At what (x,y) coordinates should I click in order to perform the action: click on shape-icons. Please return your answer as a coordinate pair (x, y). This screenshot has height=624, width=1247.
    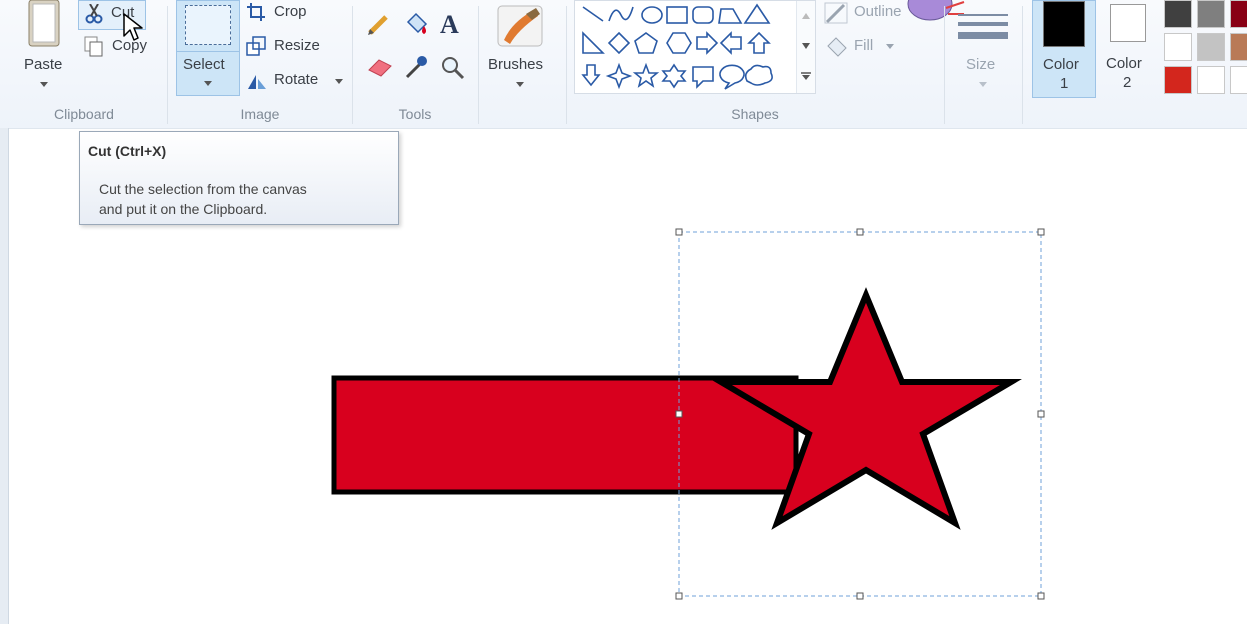
    Looking at the image, I should click on (677, 46).